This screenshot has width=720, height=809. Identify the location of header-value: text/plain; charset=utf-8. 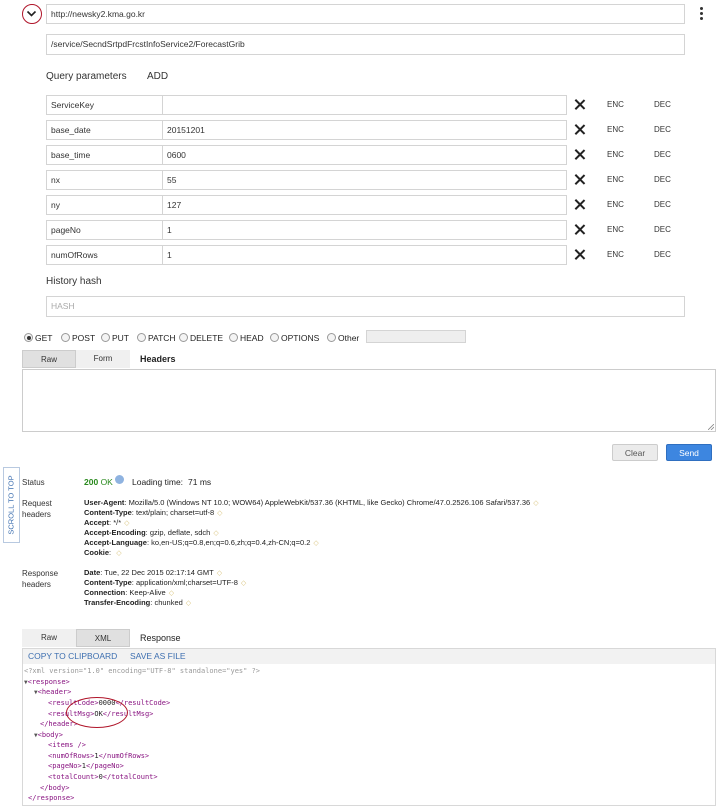
(175, 512).